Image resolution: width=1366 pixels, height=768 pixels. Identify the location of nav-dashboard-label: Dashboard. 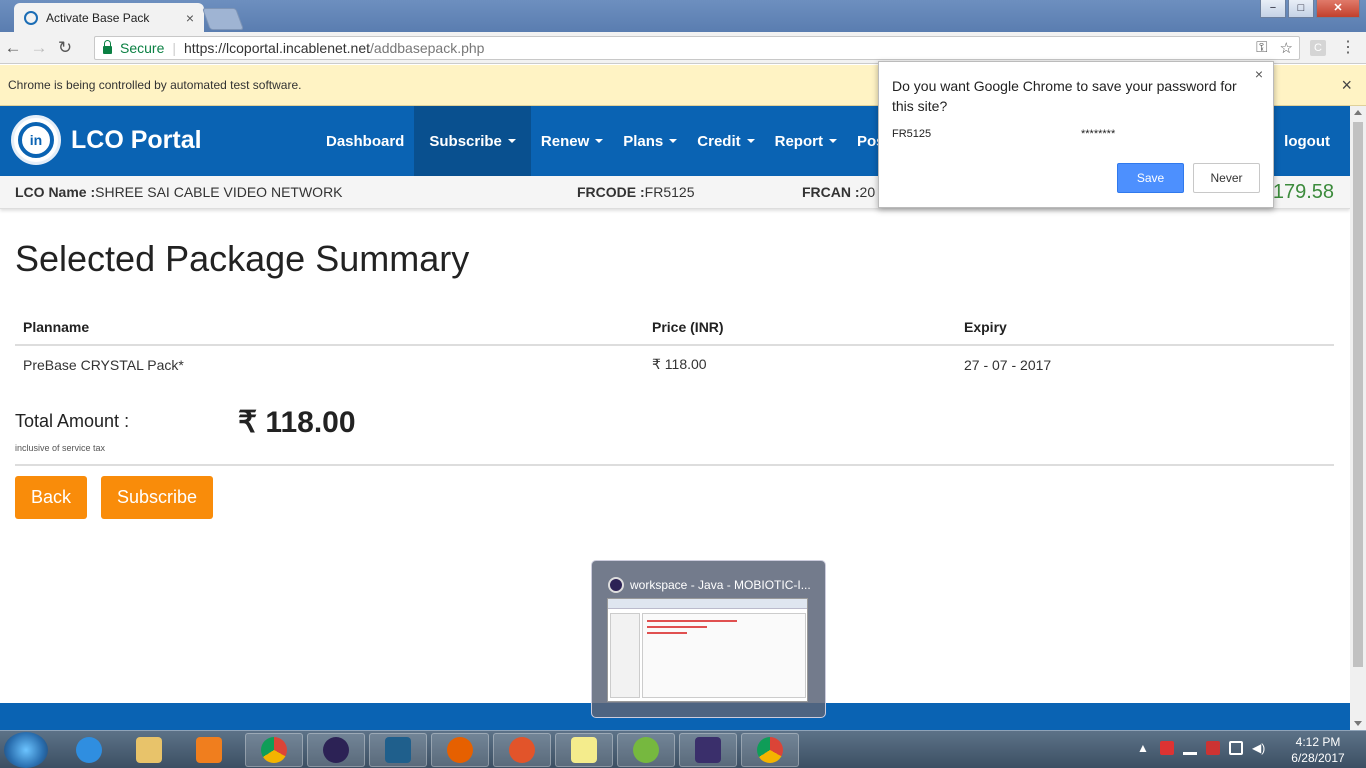
(365, 141).